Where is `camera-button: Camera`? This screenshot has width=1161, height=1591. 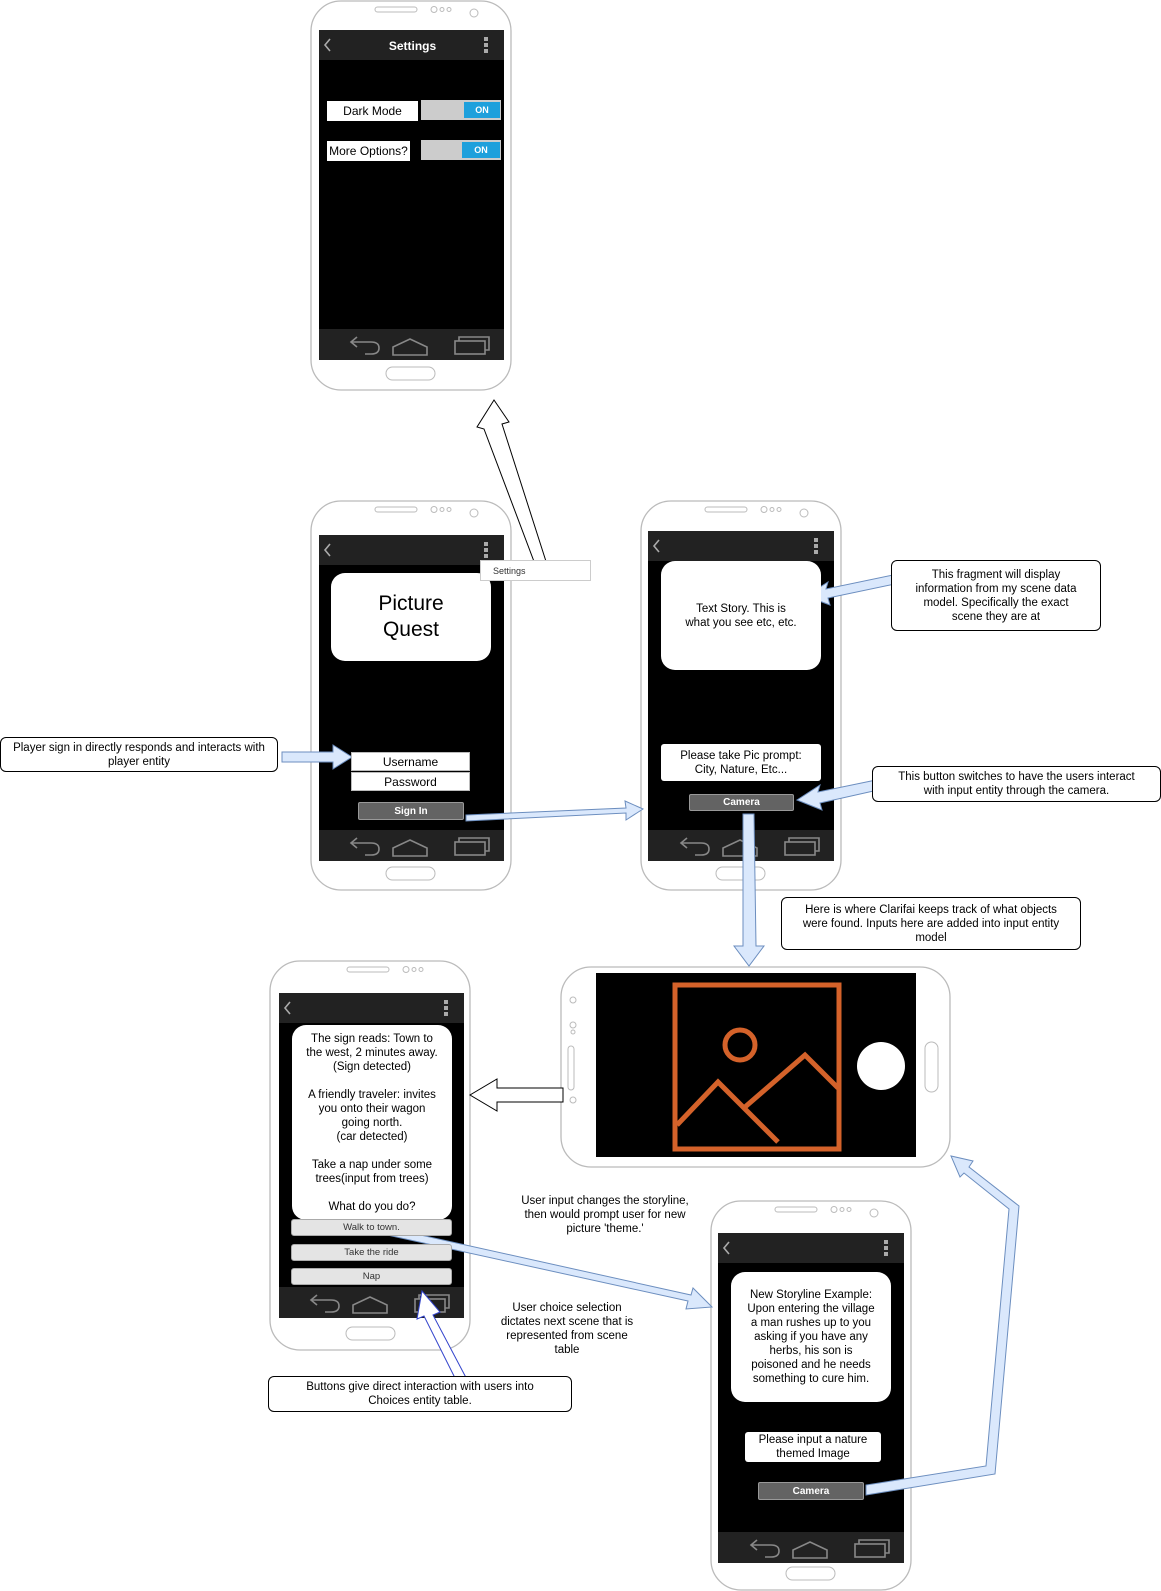
camera-button: Camera is located at coordinates (741, 802).